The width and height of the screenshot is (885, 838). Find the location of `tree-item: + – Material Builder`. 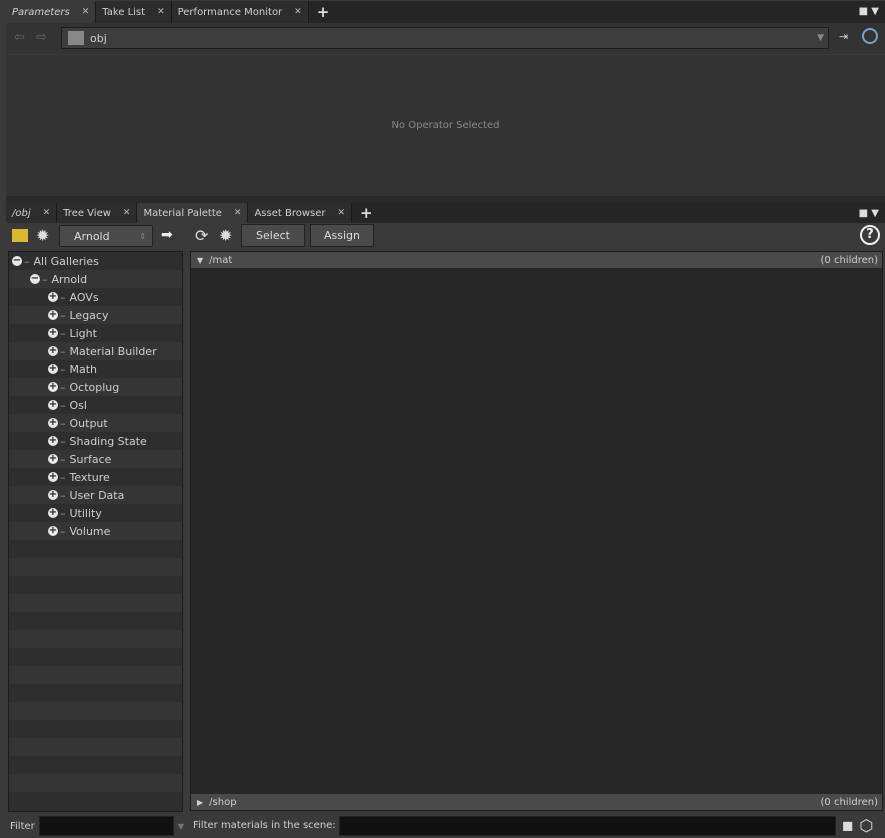

tree-item: + – Material Builder is located at coordinates (95, 351).